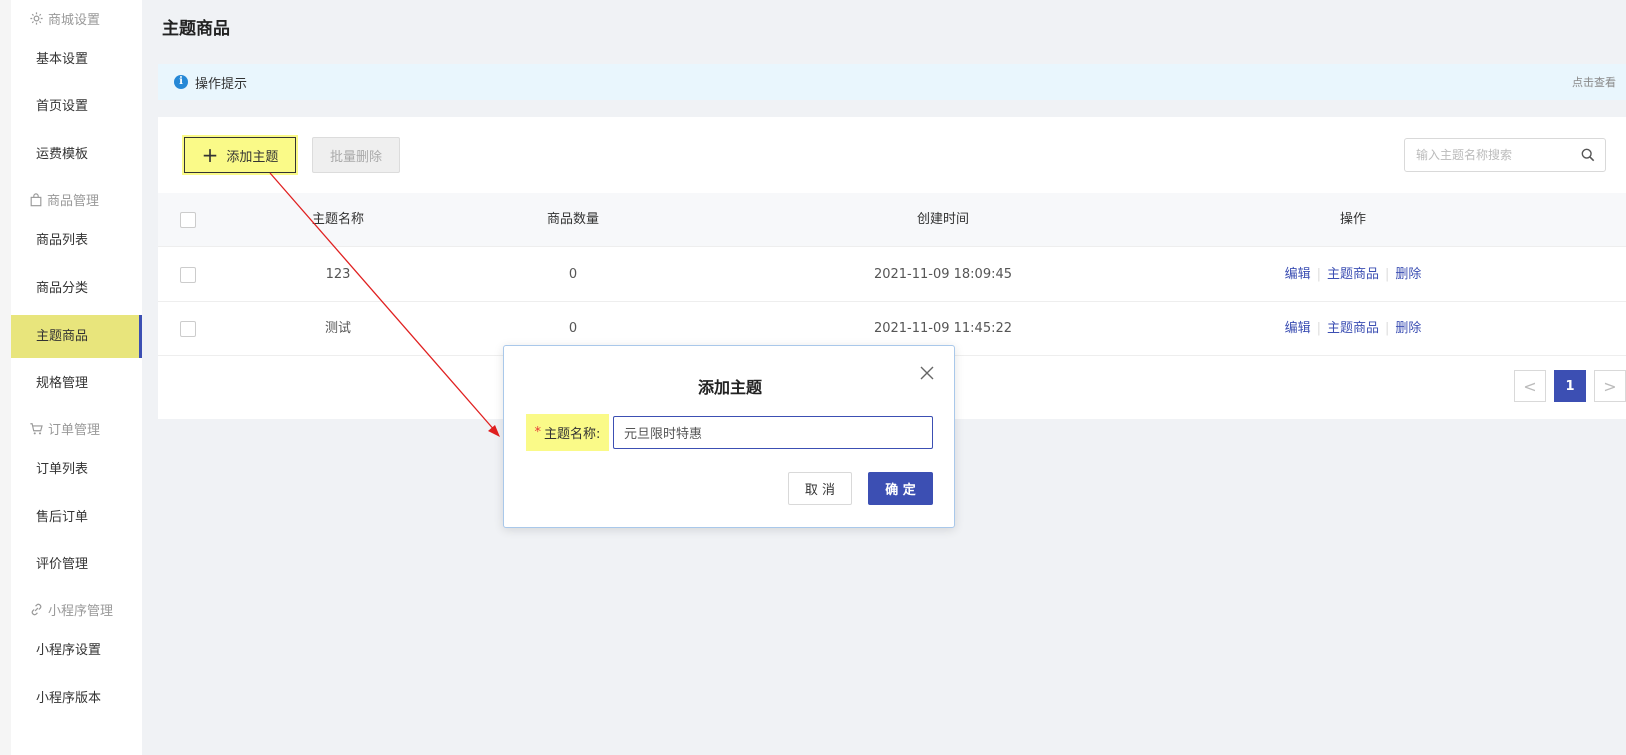 Image resolution: width=1626 pixels, height=755 pixels. Describe the element at coordinates (572, 434) in the screenshot. I see `theme-name-label-text: 主题名称:` at that location.